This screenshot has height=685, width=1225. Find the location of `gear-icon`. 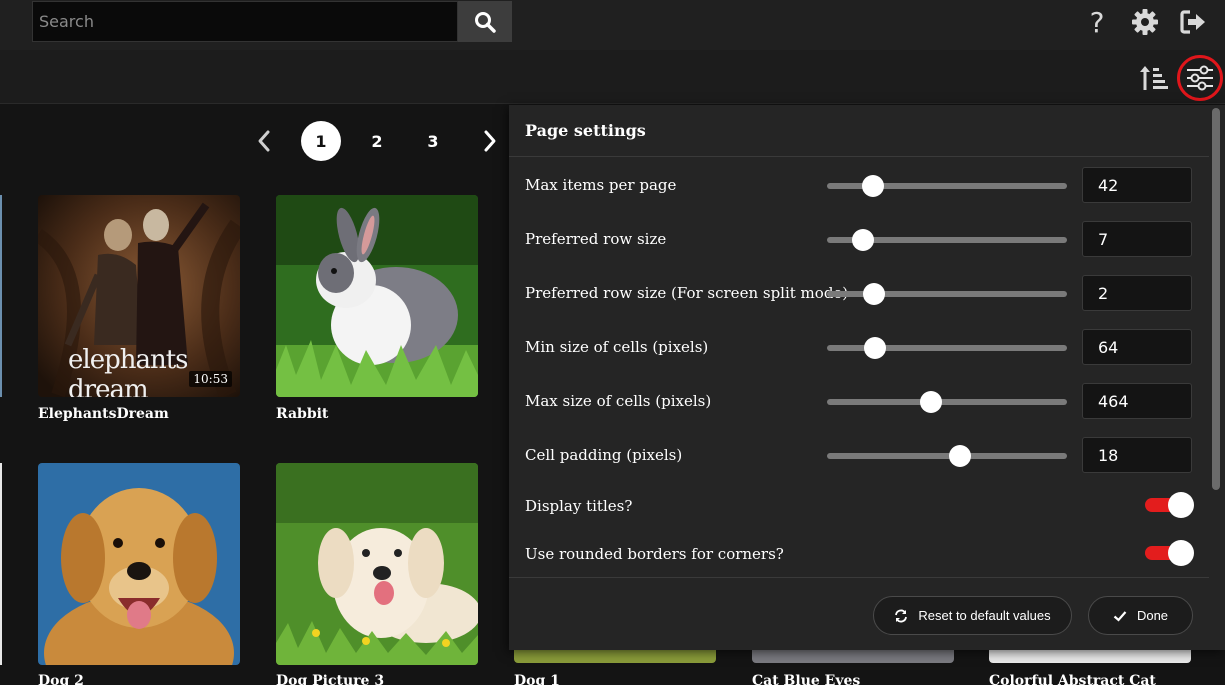

gear-icon is located at coordinates (1145, 22).